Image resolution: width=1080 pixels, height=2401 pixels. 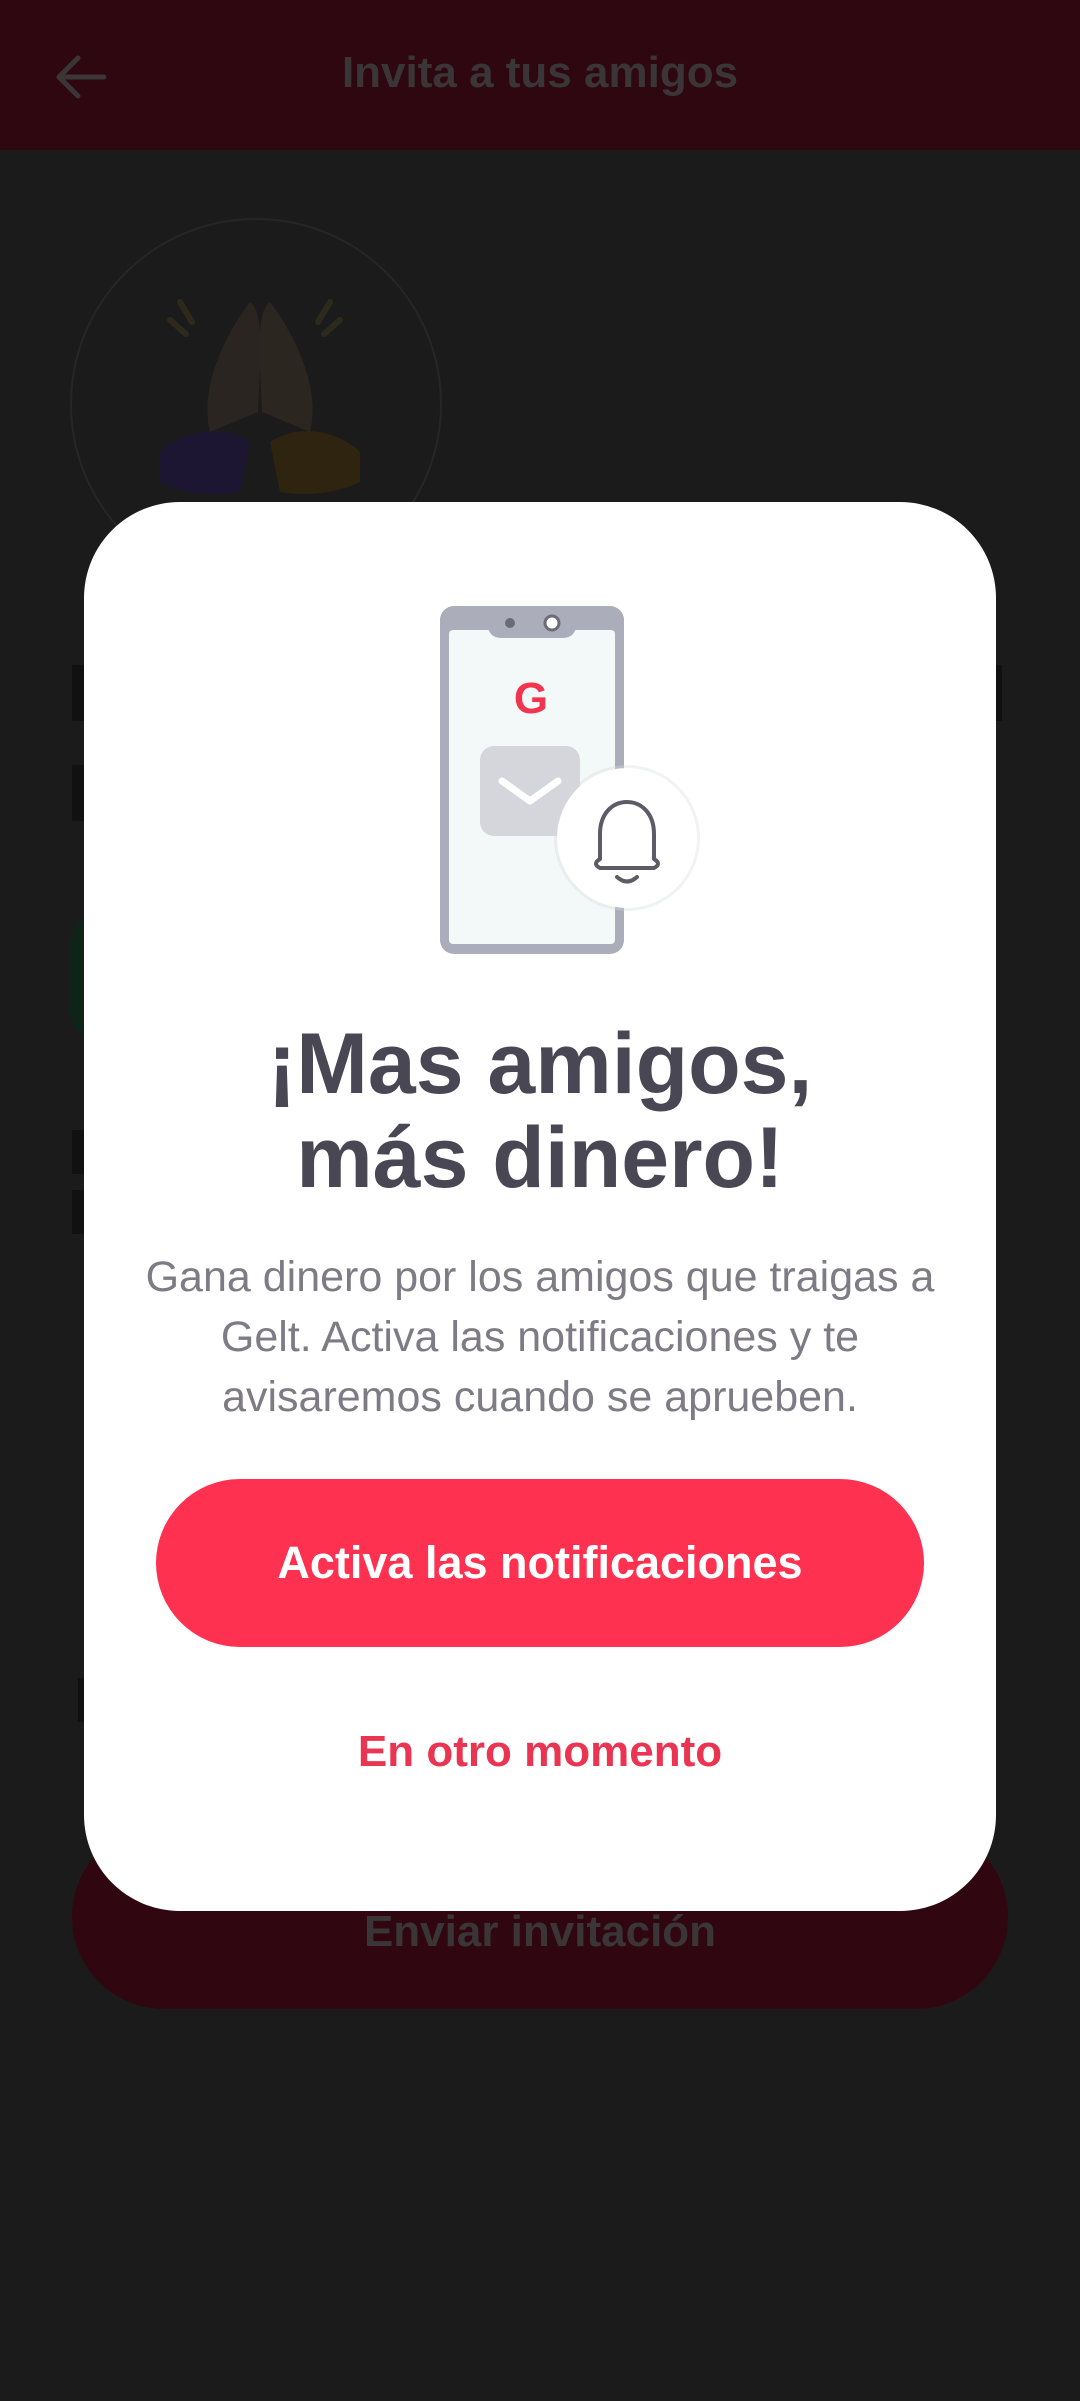 I want to click on not-now-link: En otro momento, so click(x=540, y=1752).